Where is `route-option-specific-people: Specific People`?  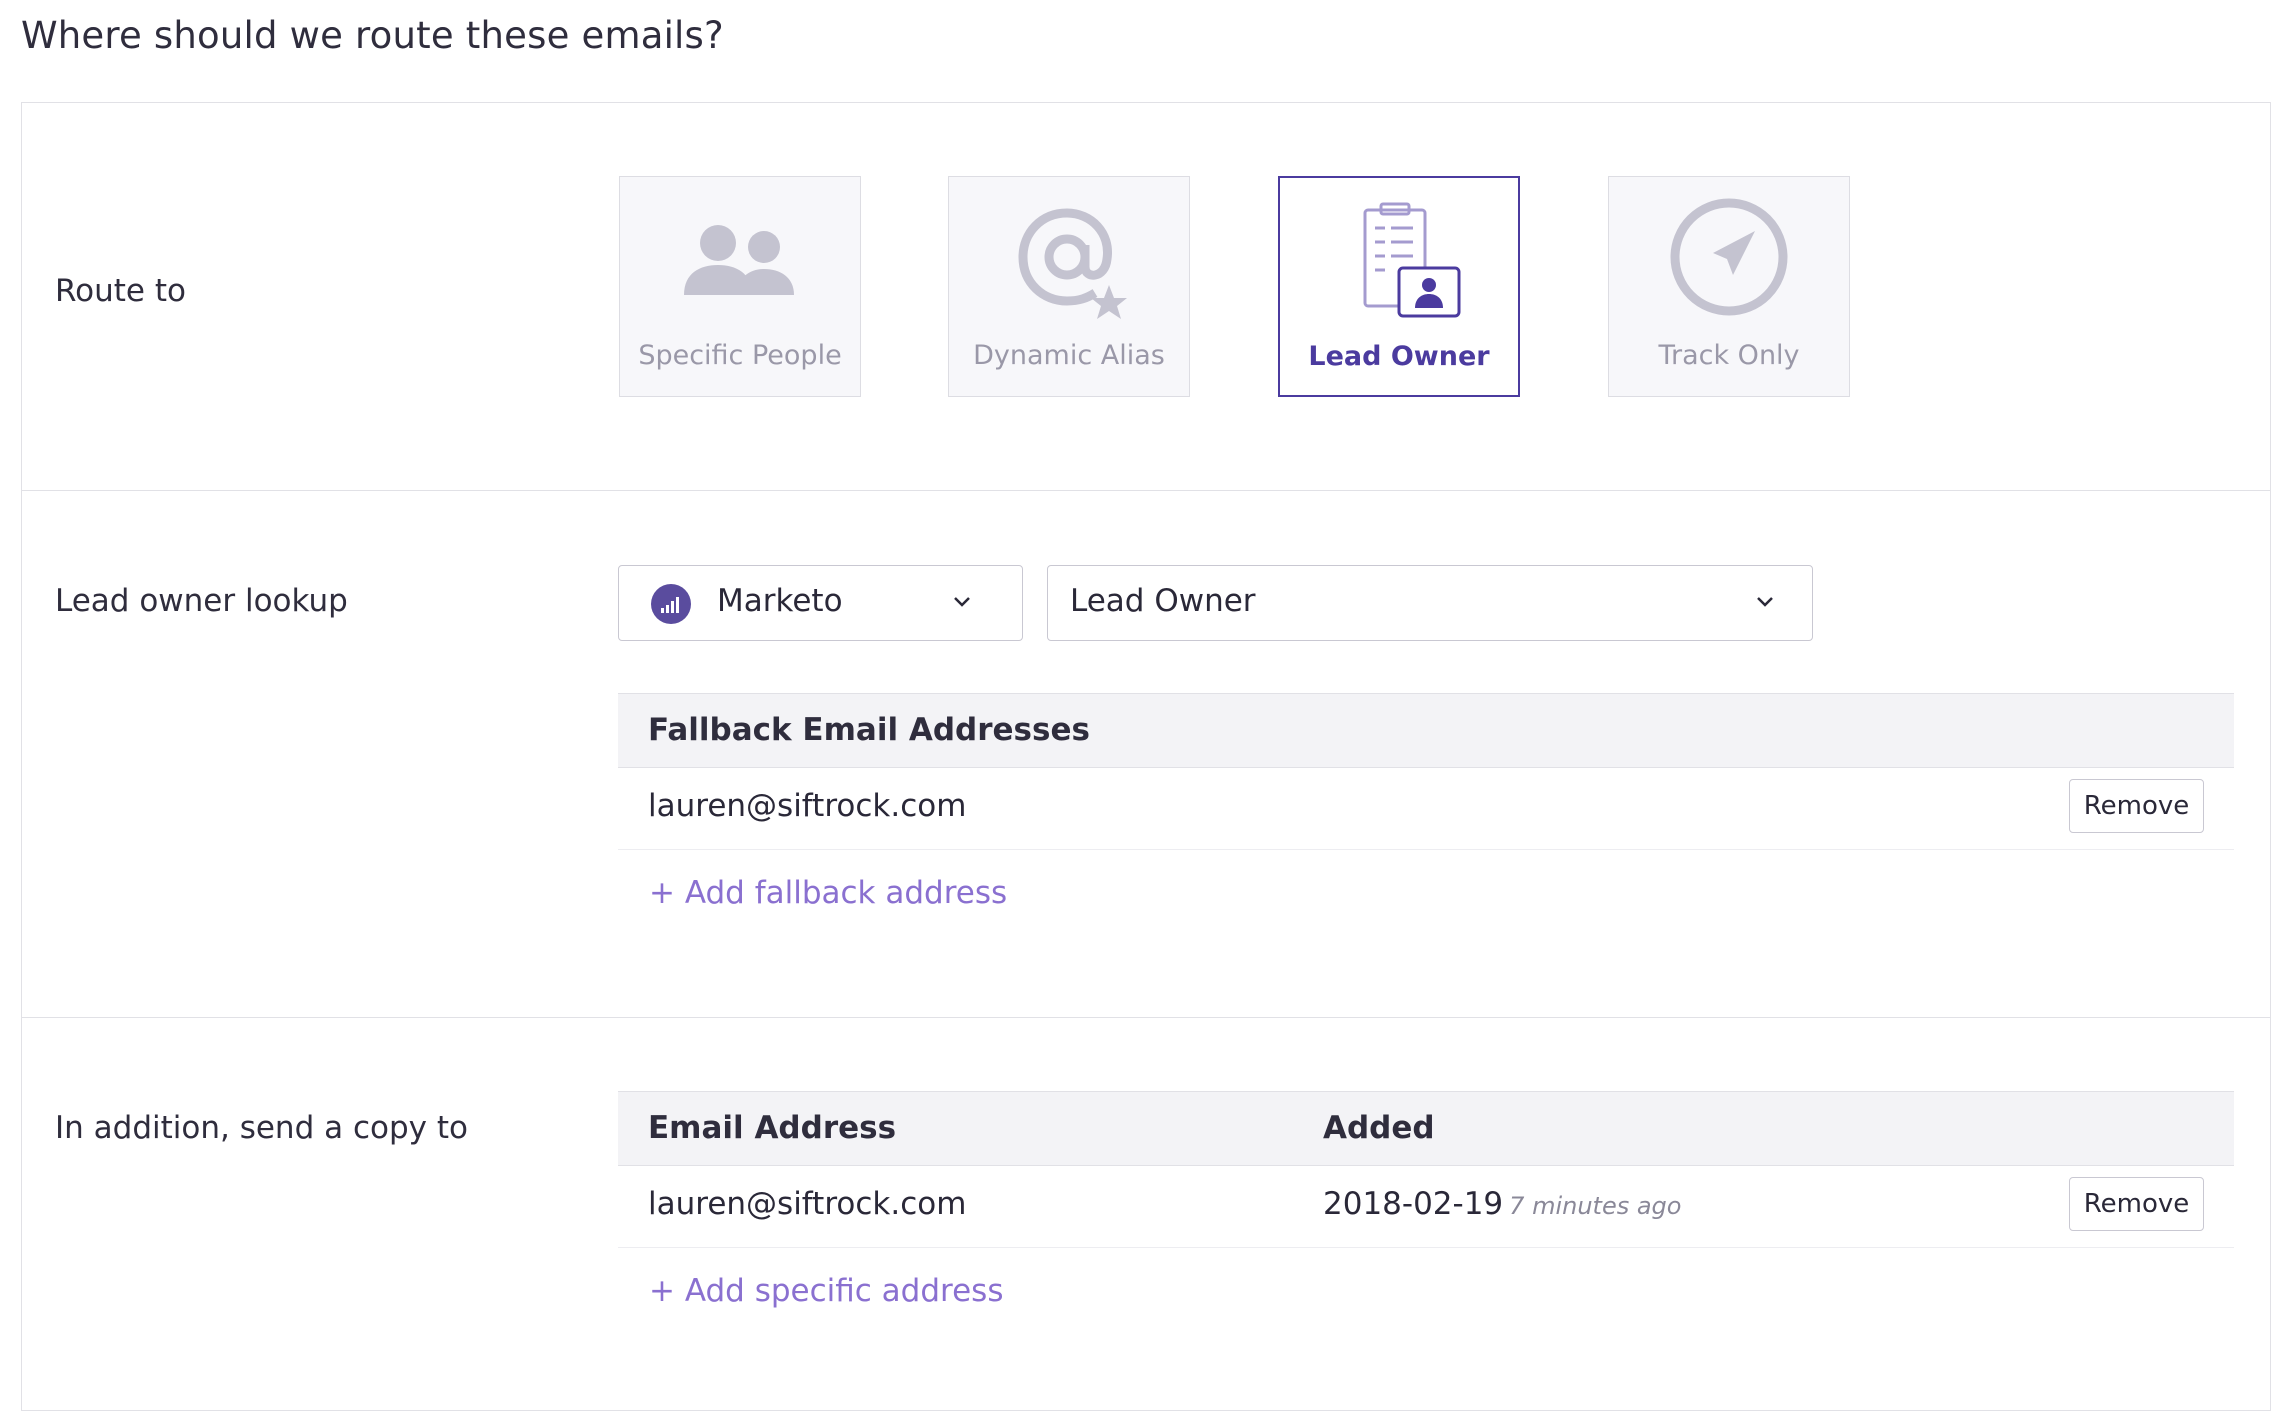 route-option-specific-people: Specific People is located at coordinates (740, 286).